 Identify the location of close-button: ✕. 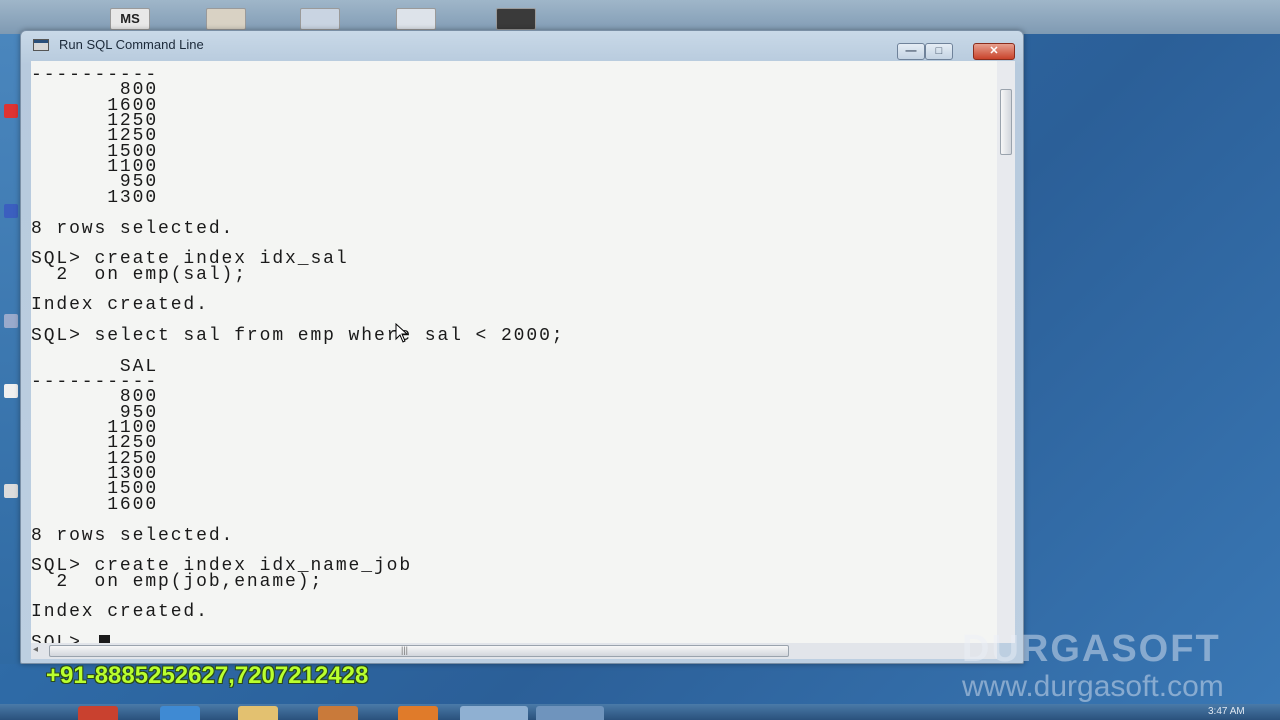
(994, 51).